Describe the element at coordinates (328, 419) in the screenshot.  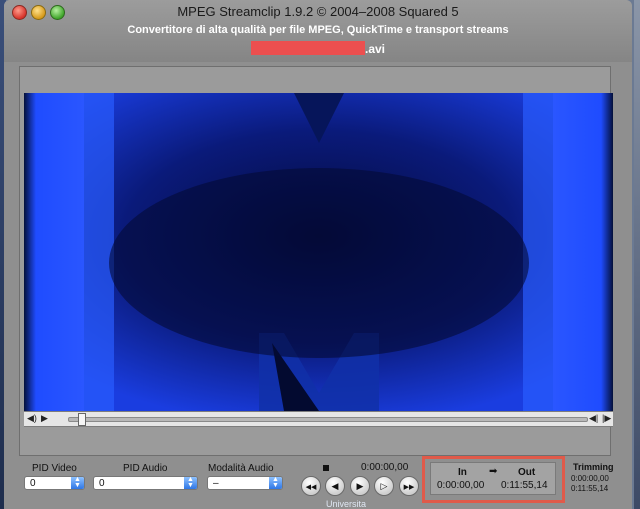
I see `timeline-track` at that location.